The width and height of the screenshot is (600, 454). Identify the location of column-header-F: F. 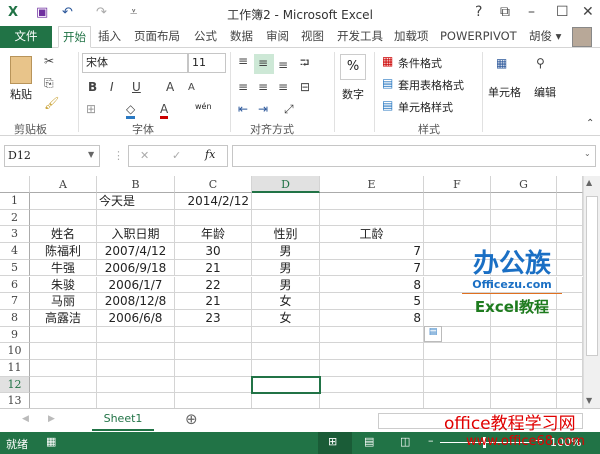
(457, 184).